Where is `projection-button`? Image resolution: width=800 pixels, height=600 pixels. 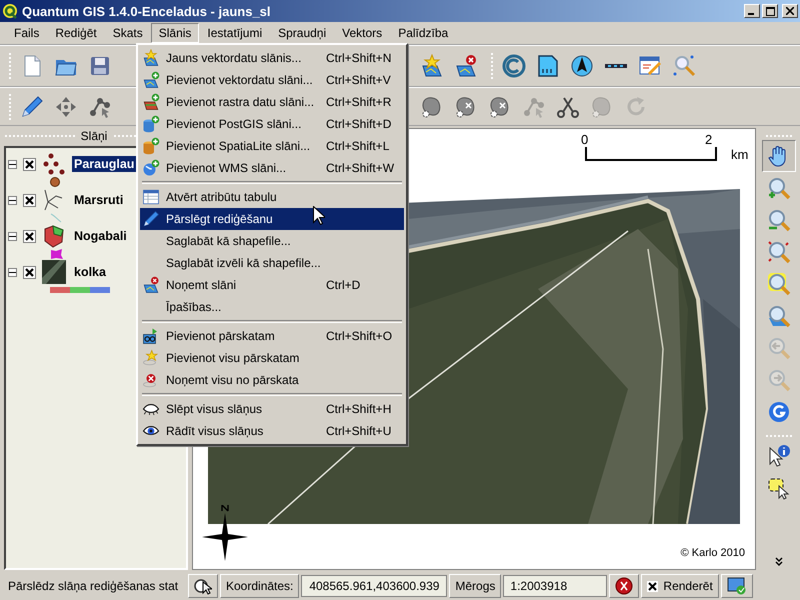
projection-button is located at coordinates (736, 586).